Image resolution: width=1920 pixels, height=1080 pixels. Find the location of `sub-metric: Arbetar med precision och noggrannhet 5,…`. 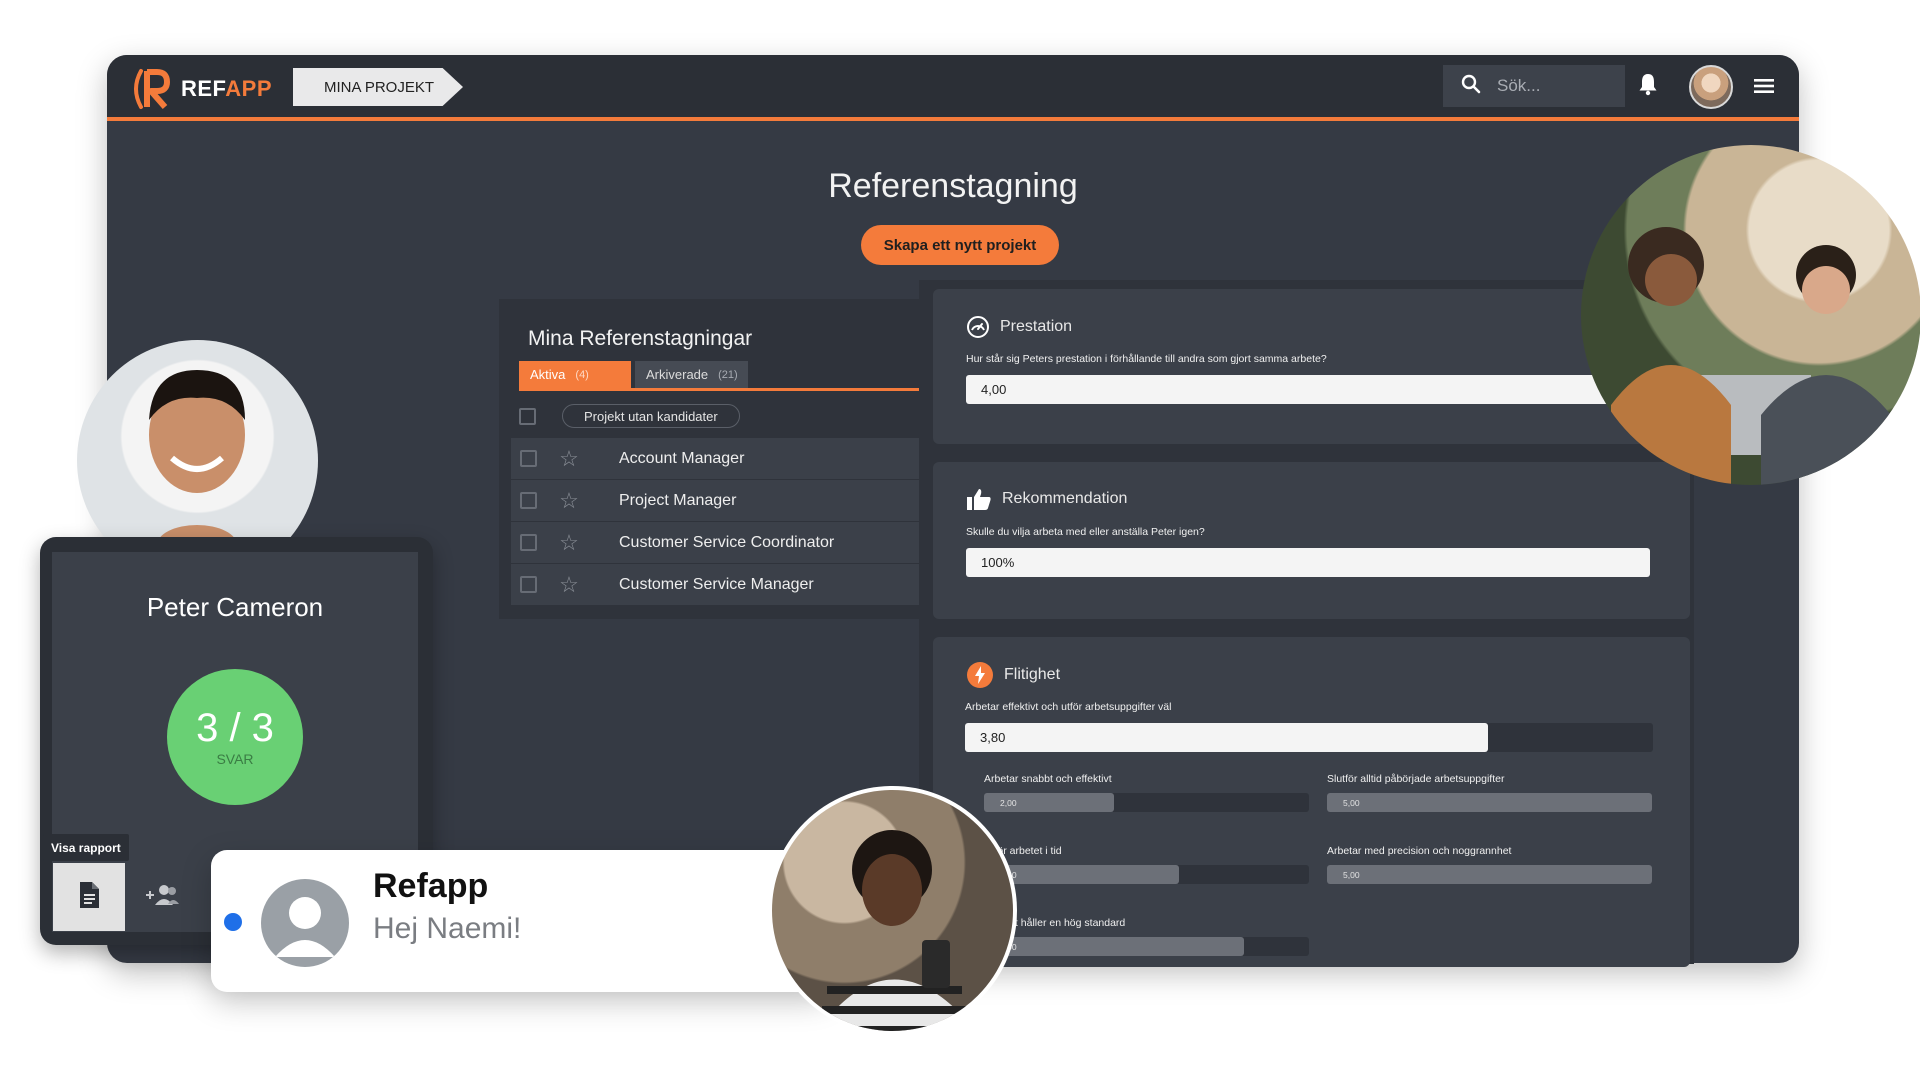

sub-metric: Arbetar med precision och noggrannhet 5,… is located at coordinates (1489, 864).